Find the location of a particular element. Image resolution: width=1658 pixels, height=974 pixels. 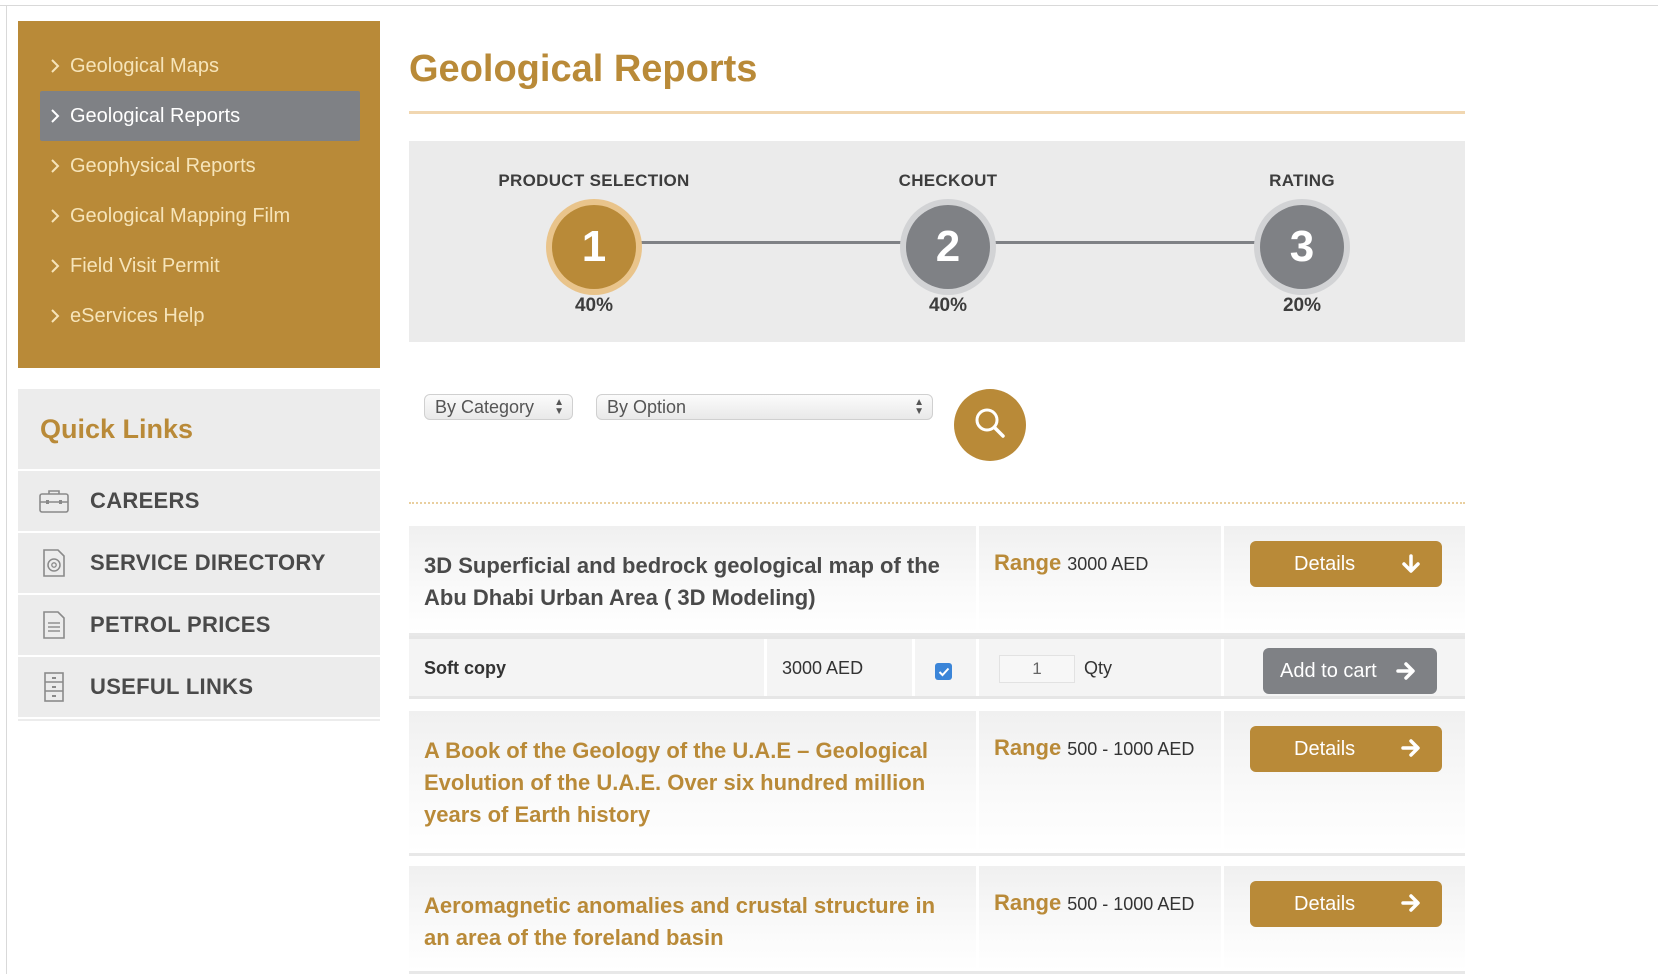

sidebar-item-geological-reports: Geological Reports is located at coordinates (200, 116).